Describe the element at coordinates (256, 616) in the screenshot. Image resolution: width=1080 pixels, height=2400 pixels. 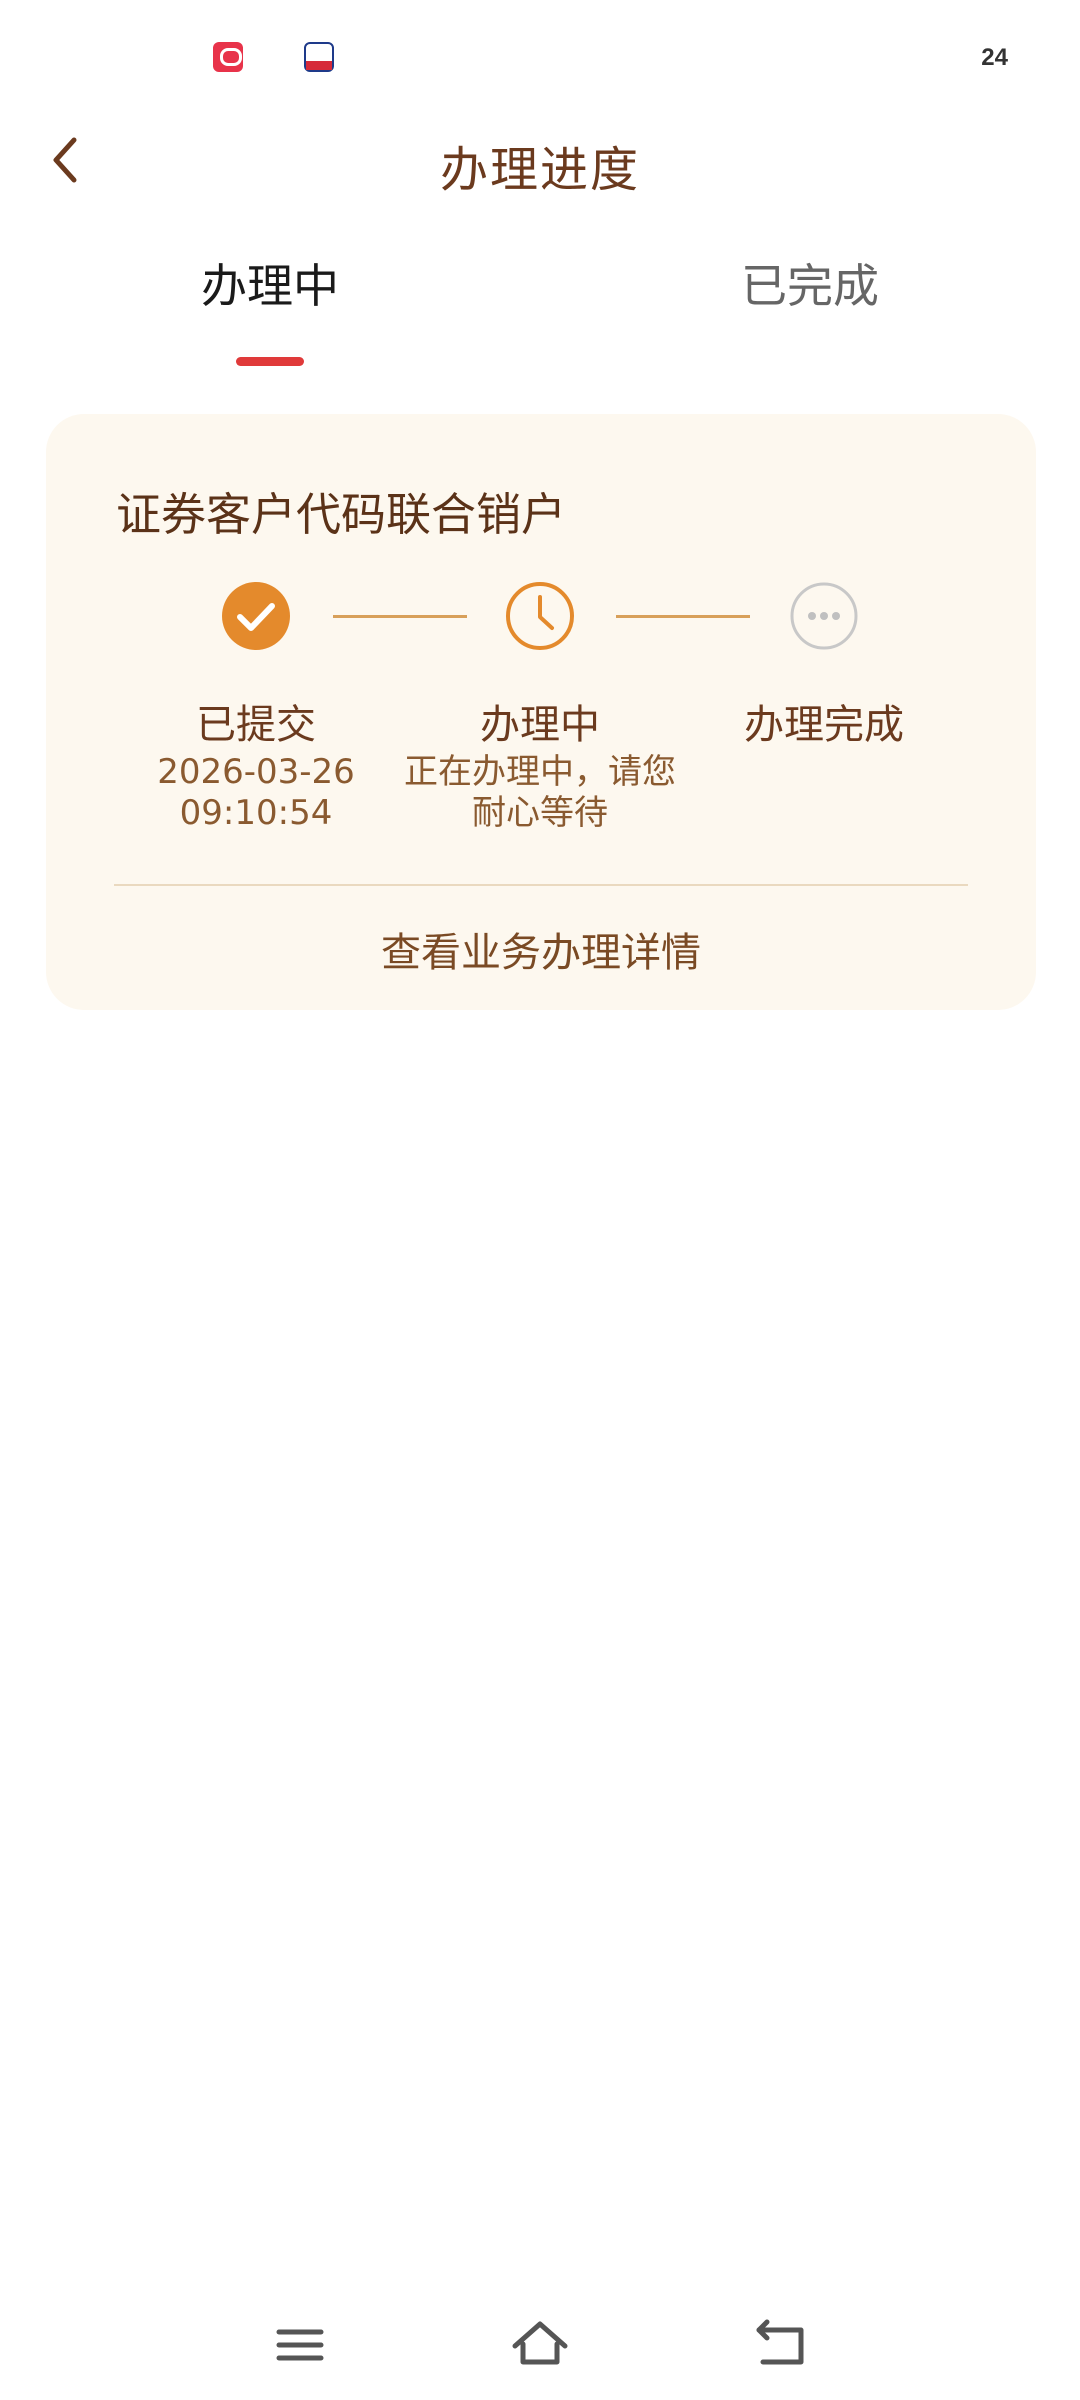
I see `check-circle-icon` at that location.